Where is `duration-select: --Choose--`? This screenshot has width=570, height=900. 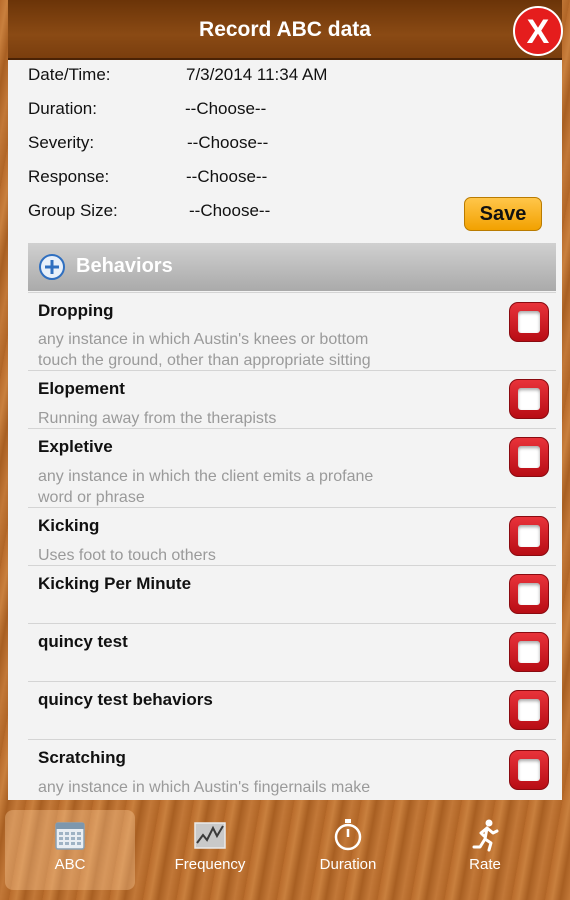
duration-select: --Choose-- is located at coordinates (225, 109).